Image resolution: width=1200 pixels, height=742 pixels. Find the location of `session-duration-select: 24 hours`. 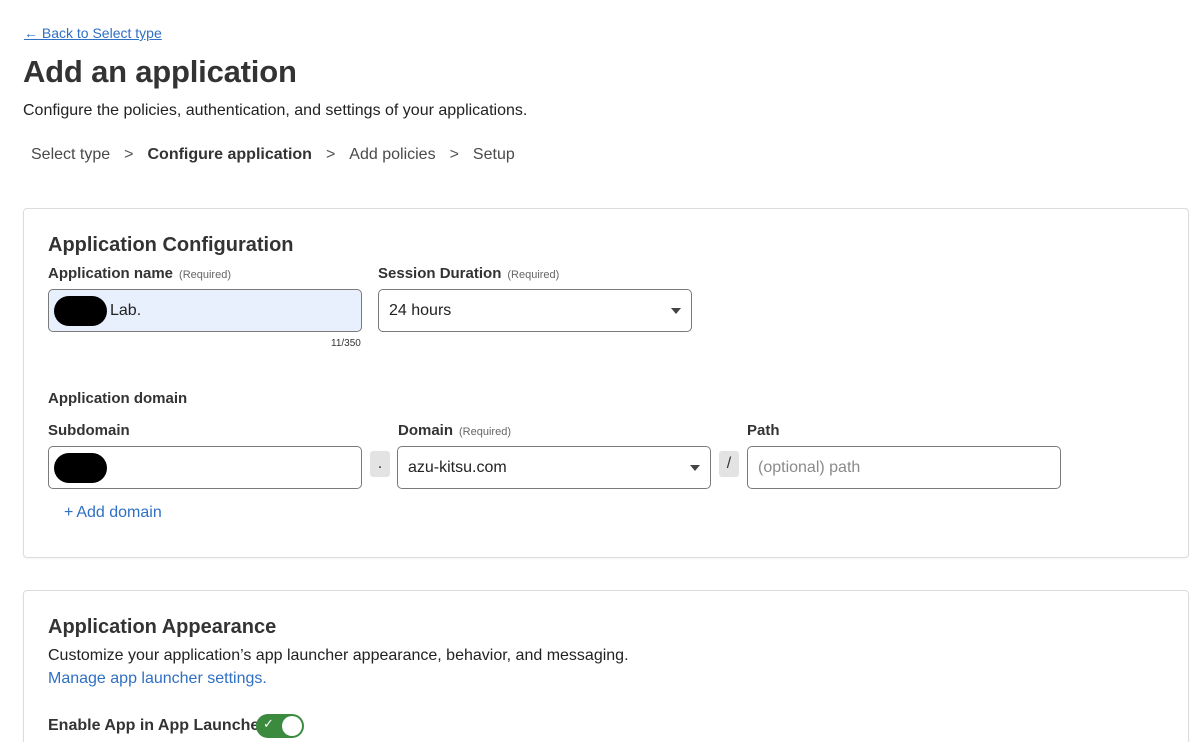

session-duration-select: 24 hours is located at coordinates (535, 310).